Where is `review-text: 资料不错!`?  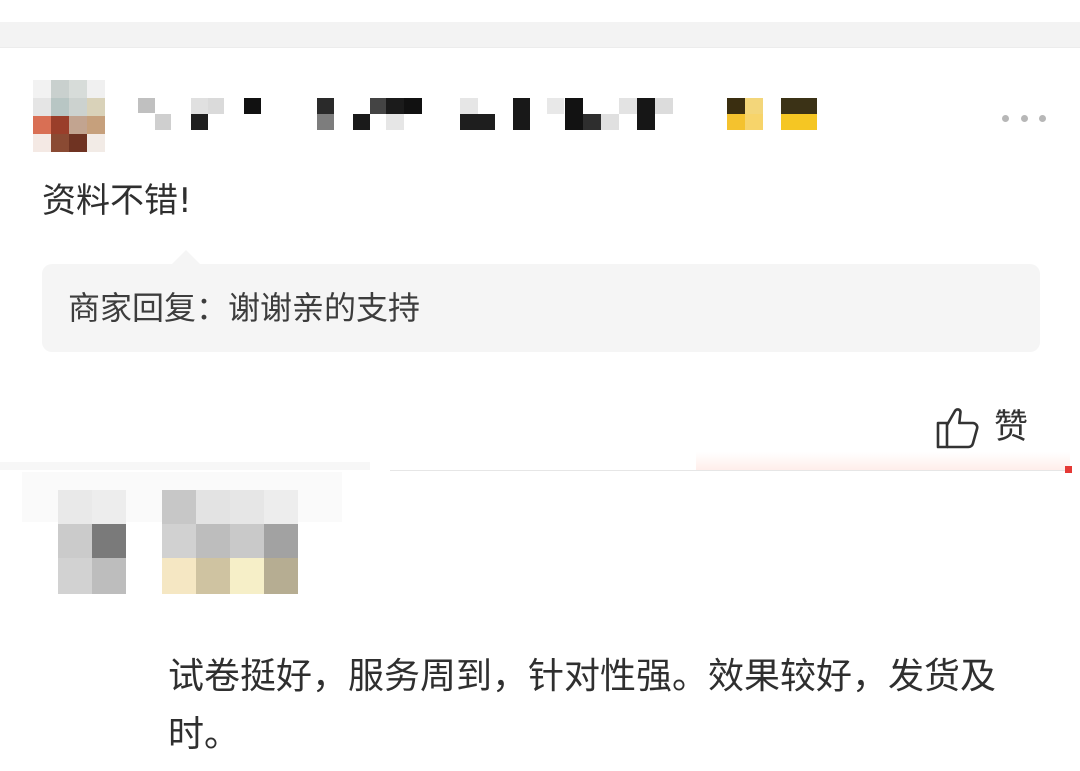
review-text: 资料不错! is located at coordinates (117, 201).